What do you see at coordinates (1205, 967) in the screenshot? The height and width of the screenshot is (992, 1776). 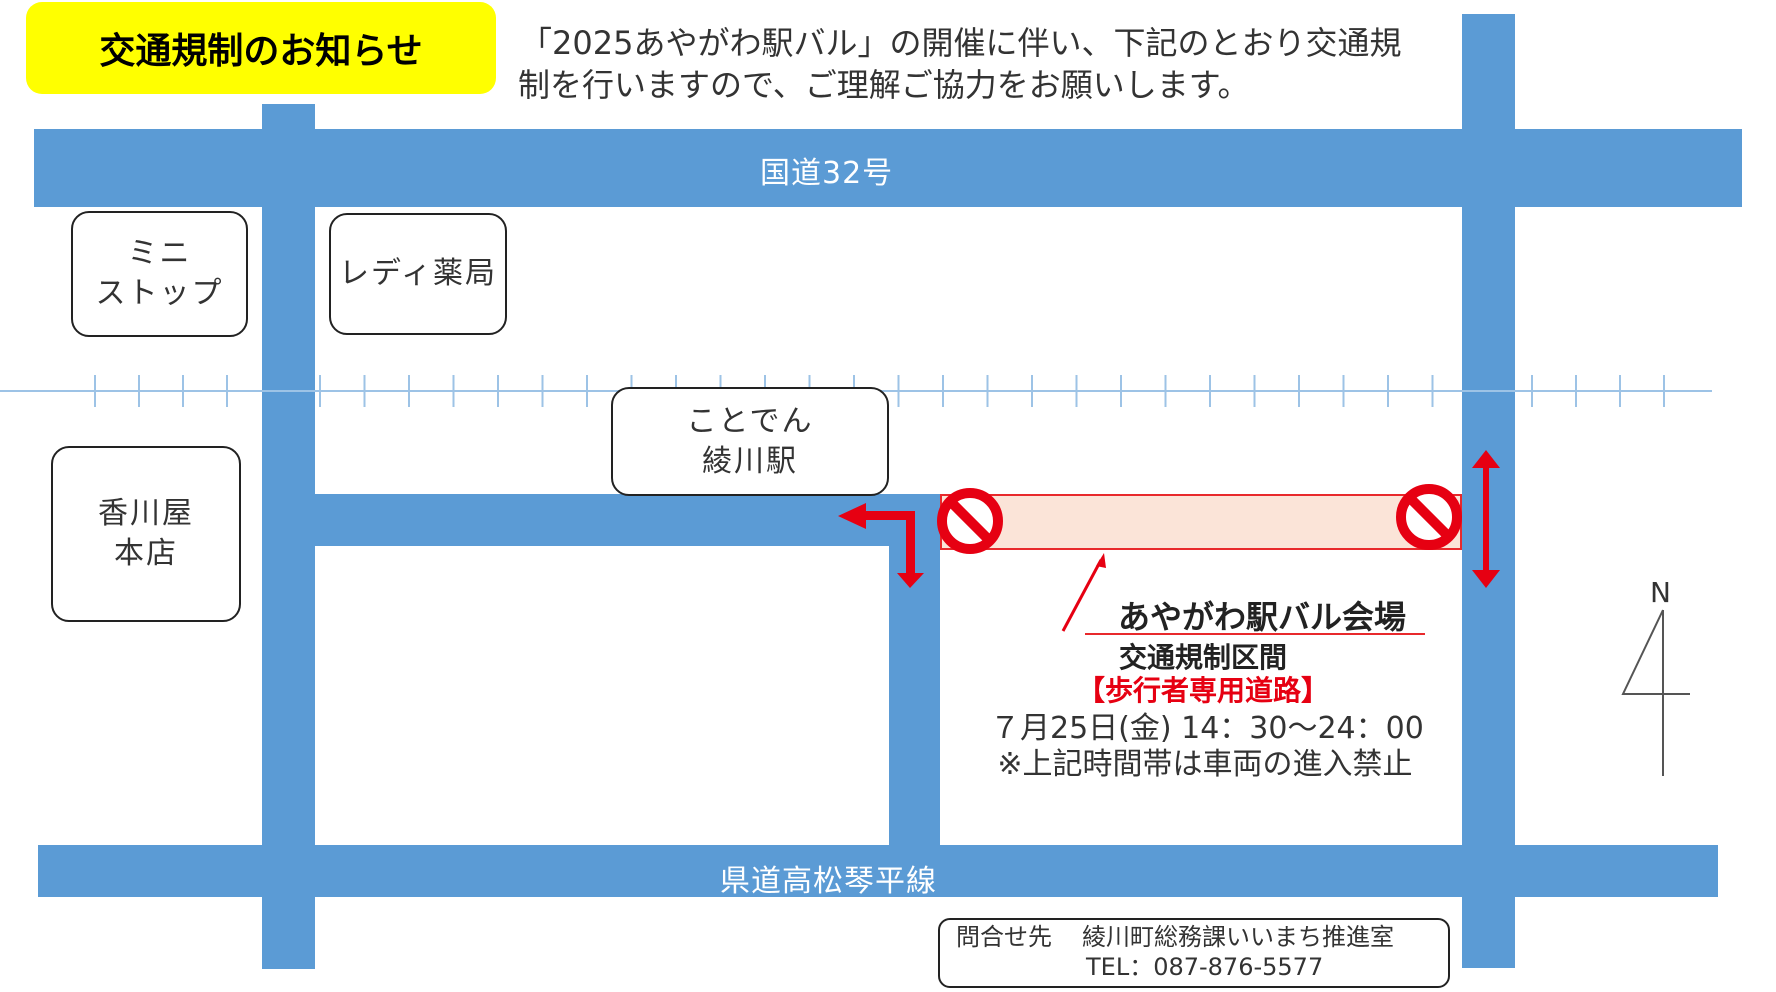 I see `contact-tel: TEL：087-876-5577` at bounding box center [1205, 967].